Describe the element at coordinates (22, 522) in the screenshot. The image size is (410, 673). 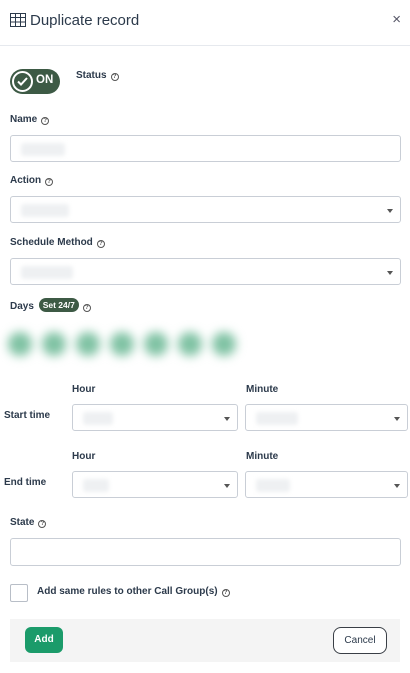
I see `state-label-text: State` at that location.